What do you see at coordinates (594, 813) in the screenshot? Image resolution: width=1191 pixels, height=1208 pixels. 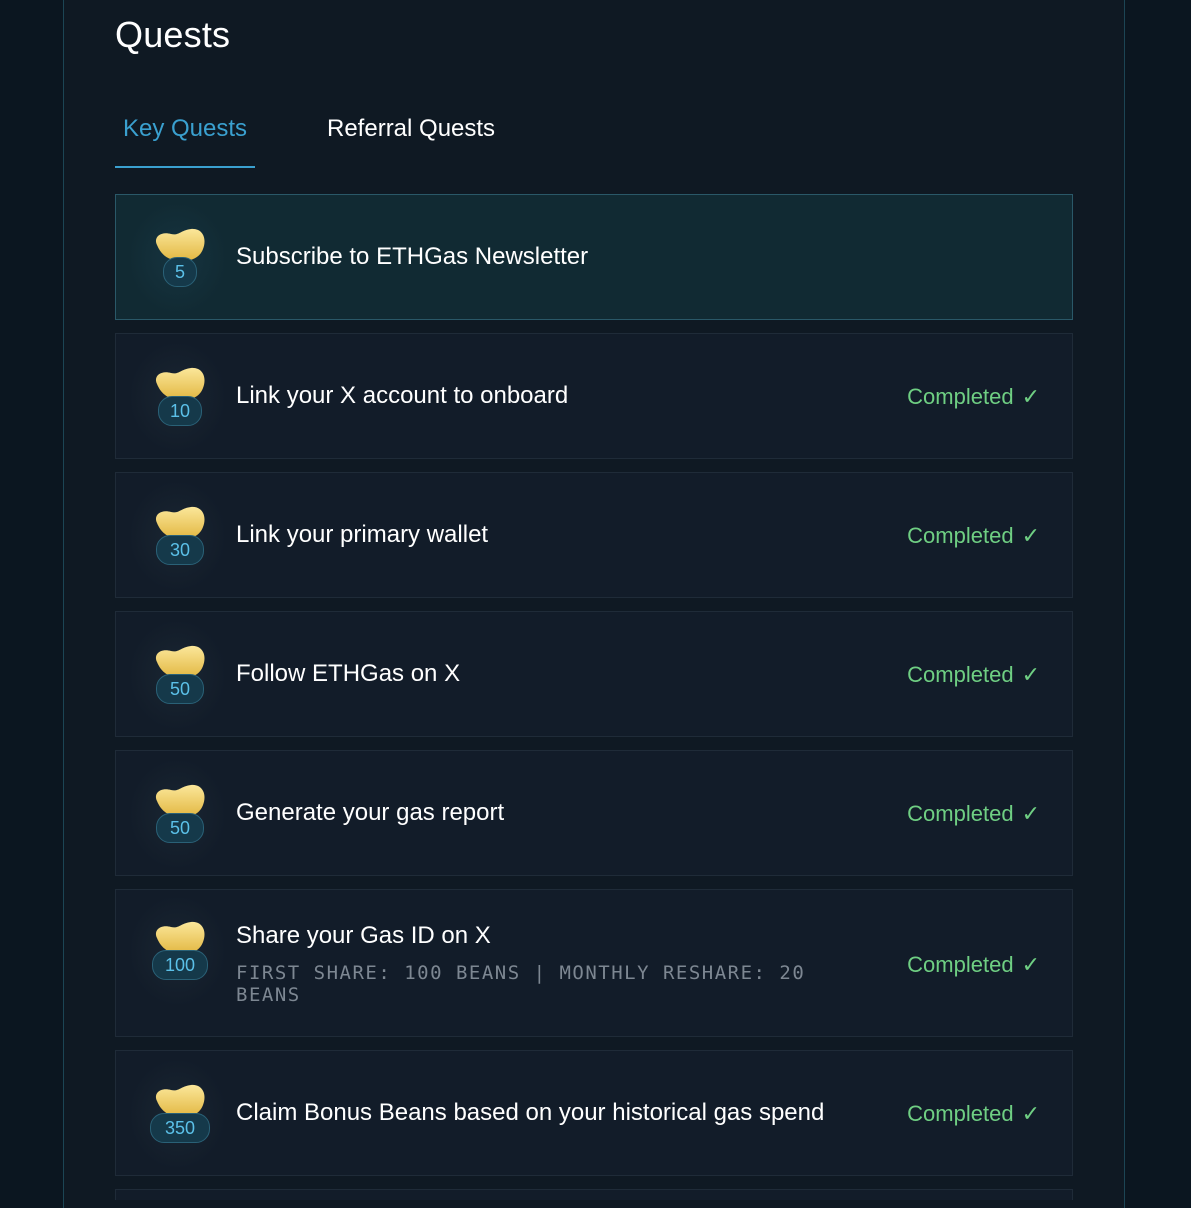 I see `quest-card: 50 Generate your gas report Completed ✓` at bounding box center [594, 813].